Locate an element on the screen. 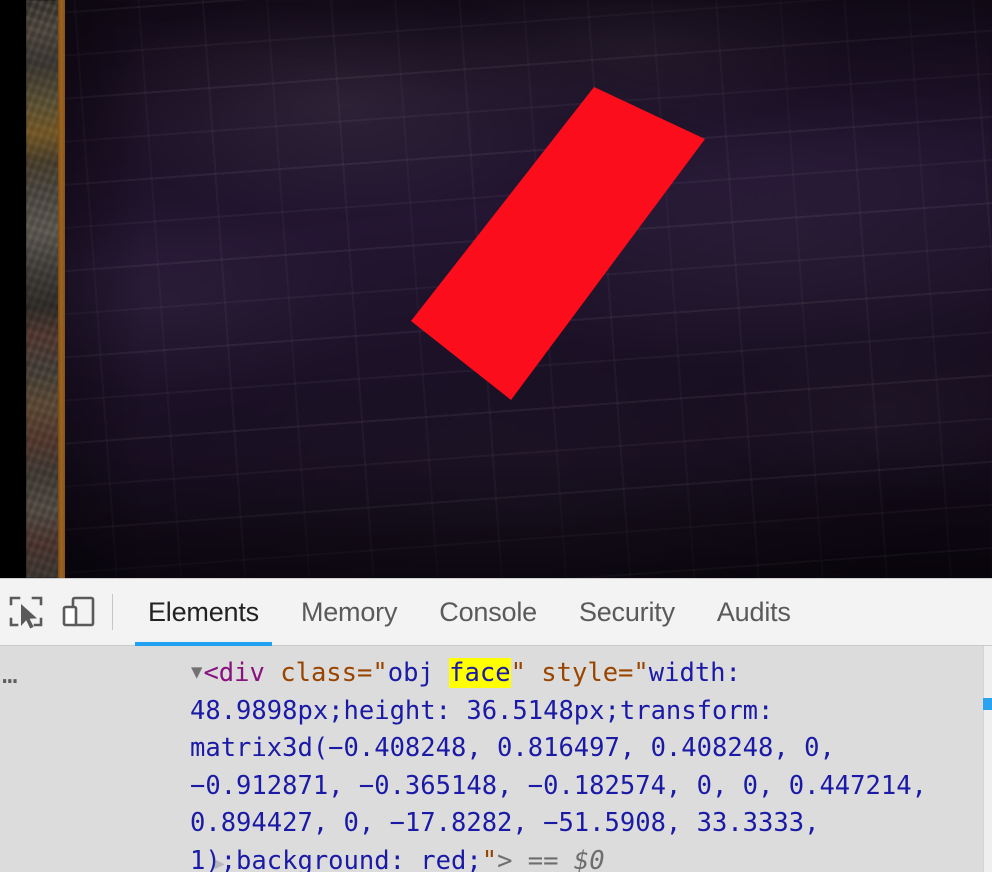 The height and width of the screenshot is (872, 992). tab-console-label: Console is located at coordinates (488, 611).